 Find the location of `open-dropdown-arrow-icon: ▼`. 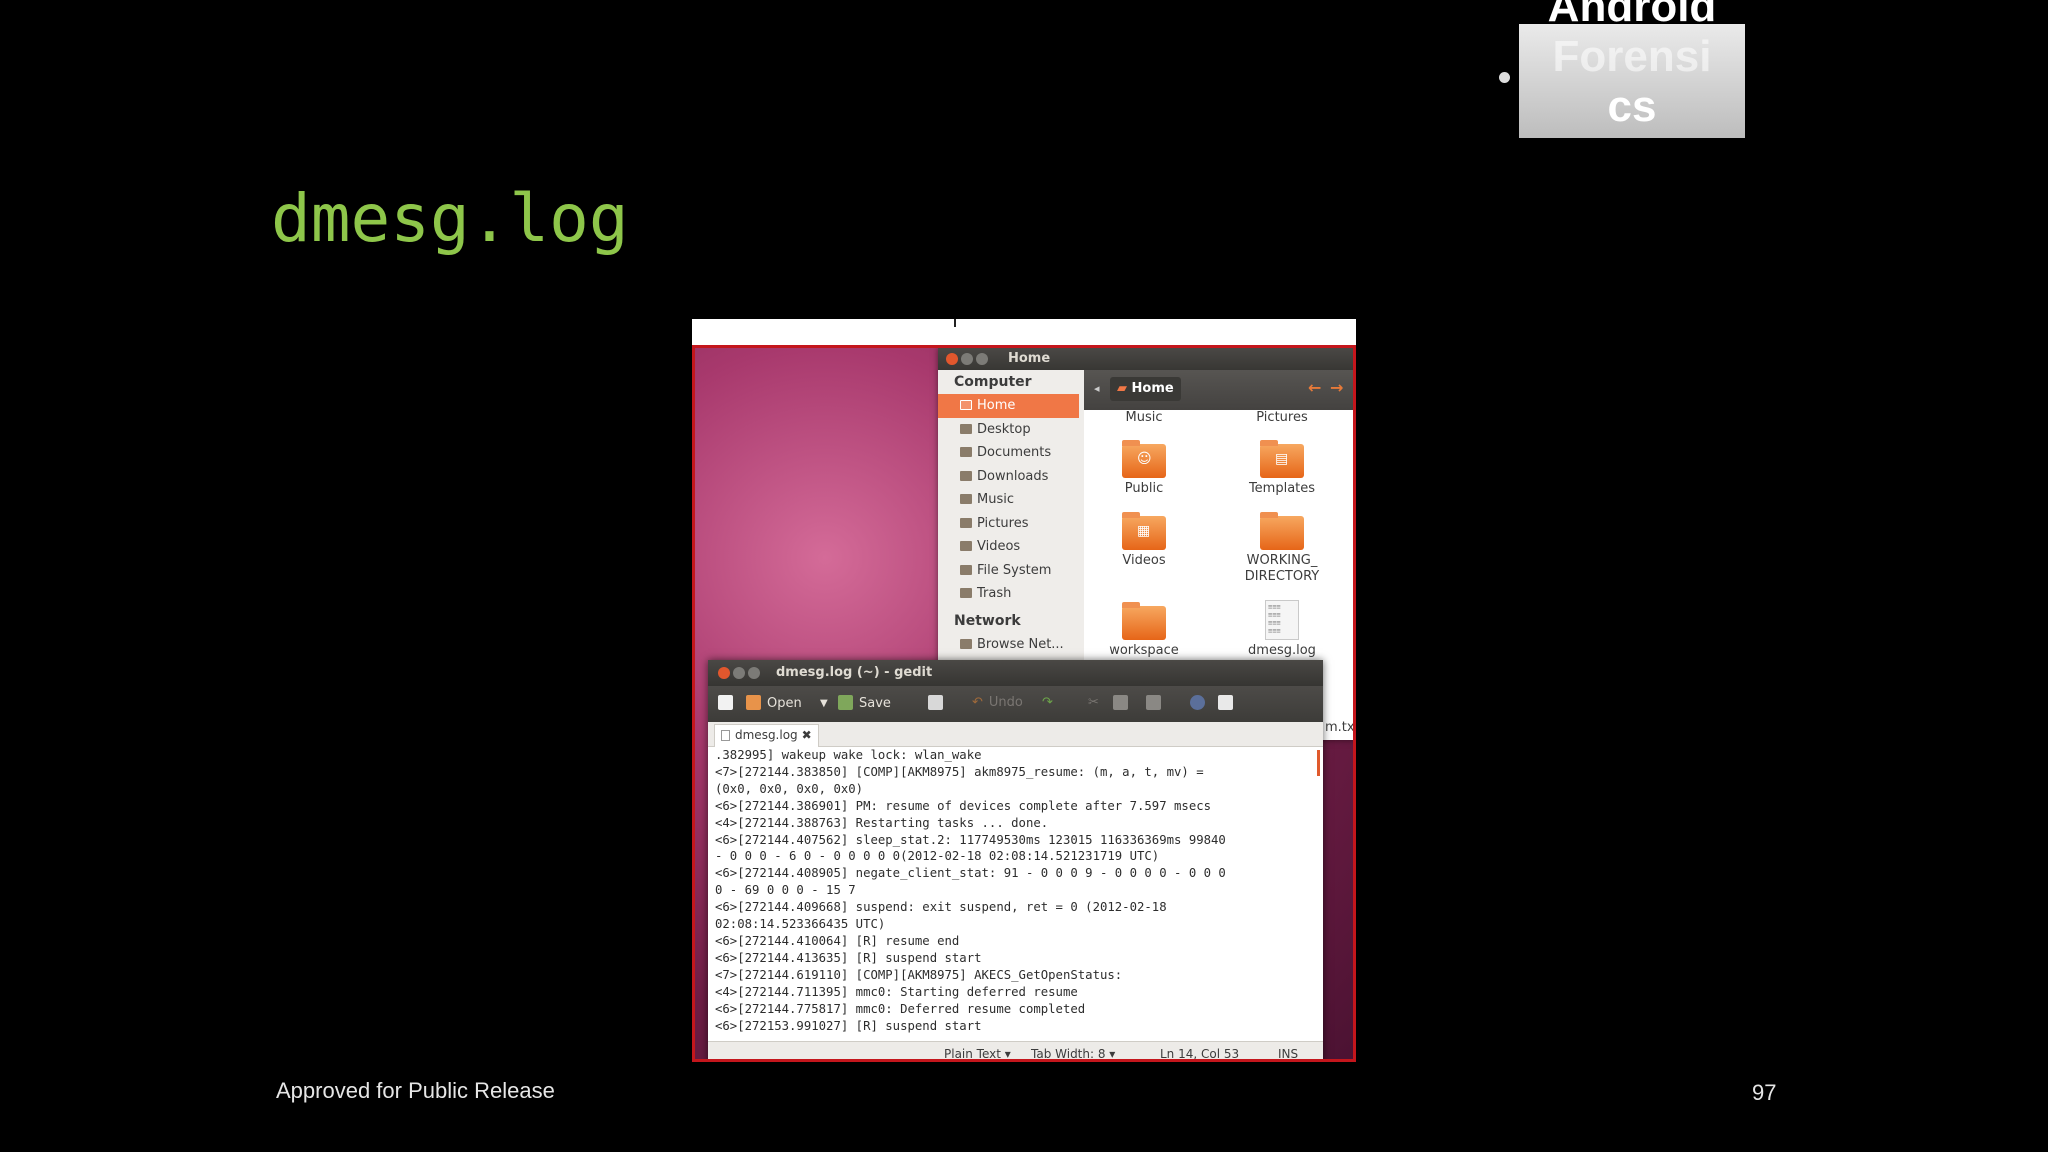

open-dropdown-arrow-icon: ▼ is located at coordinates (824, 703).